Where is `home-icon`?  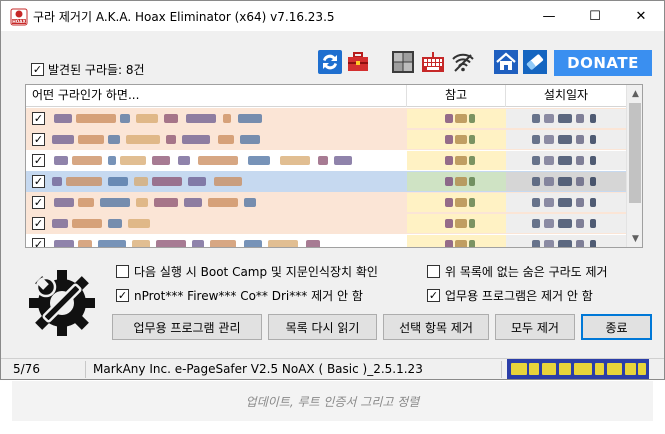
home-icon is located at coordinates (506, 62).